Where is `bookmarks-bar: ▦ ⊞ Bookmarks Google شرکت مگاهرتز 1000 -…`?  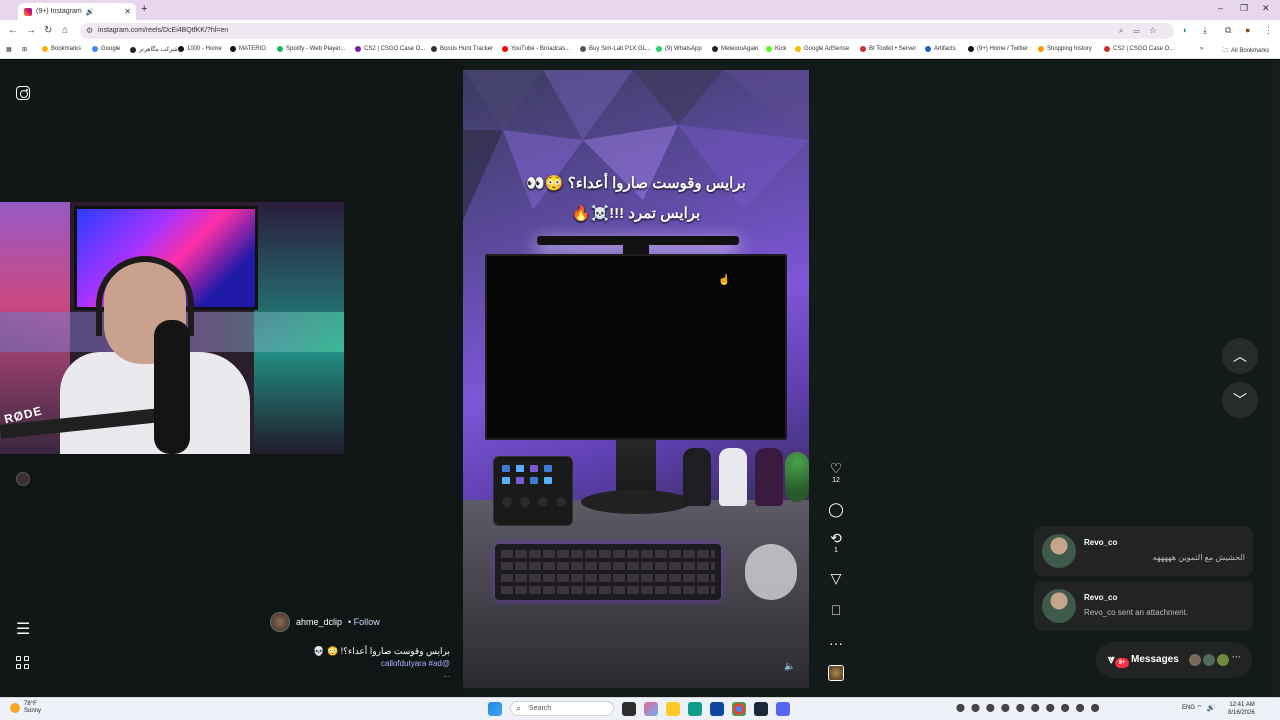 bookmarks-bar: ▦ ⊞ Bookmarks Google شرکت مگاهرتز 1000 -… is located at coordinates (640, 50).